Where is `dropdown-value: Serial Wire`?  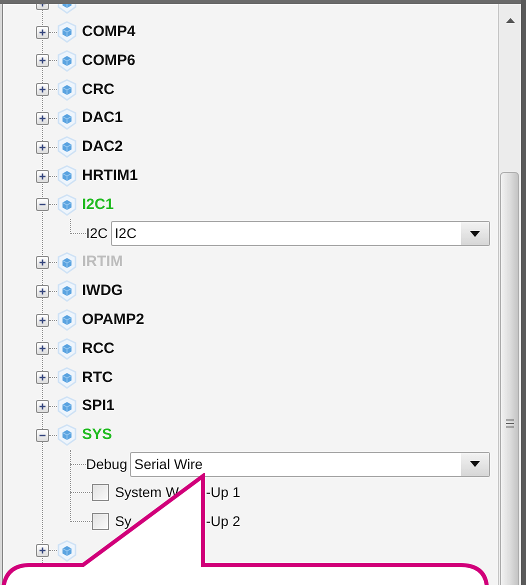 dropdown-value: Serial Wire is located at coordinates (169, 464).